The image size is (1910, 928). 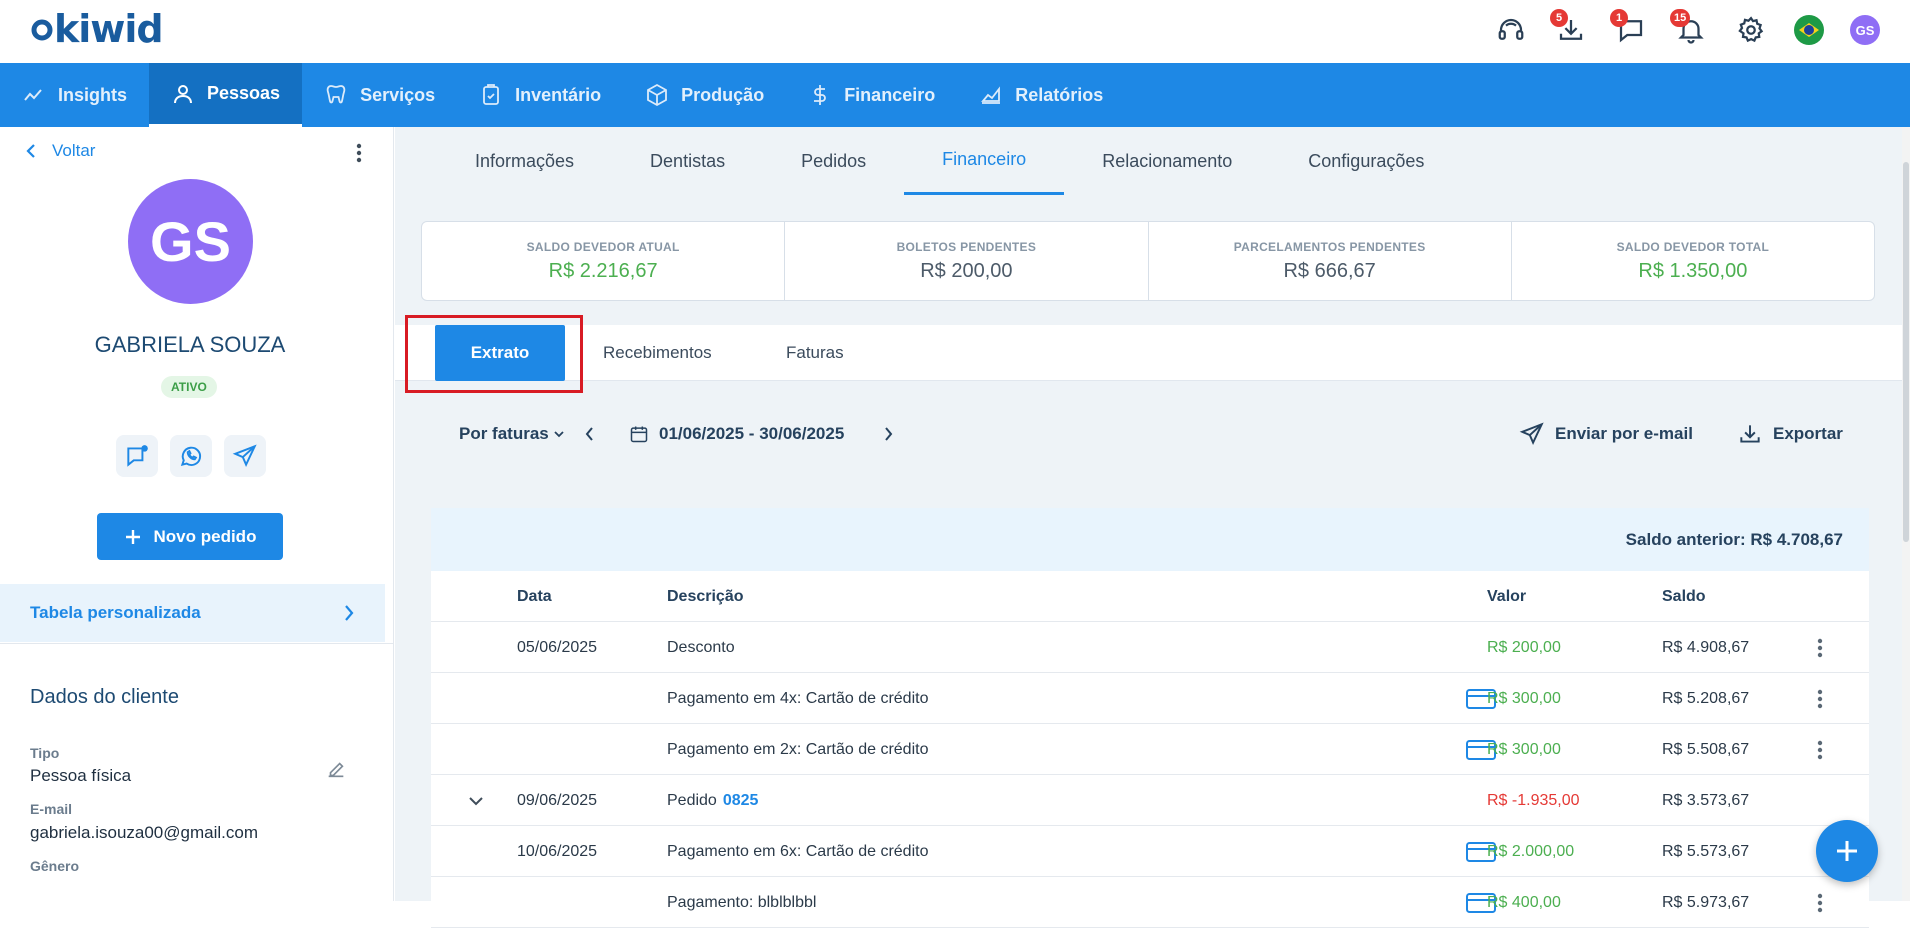 I want to click on tab-relacionamento: Relacionamento, so click(x=1167, y=161).